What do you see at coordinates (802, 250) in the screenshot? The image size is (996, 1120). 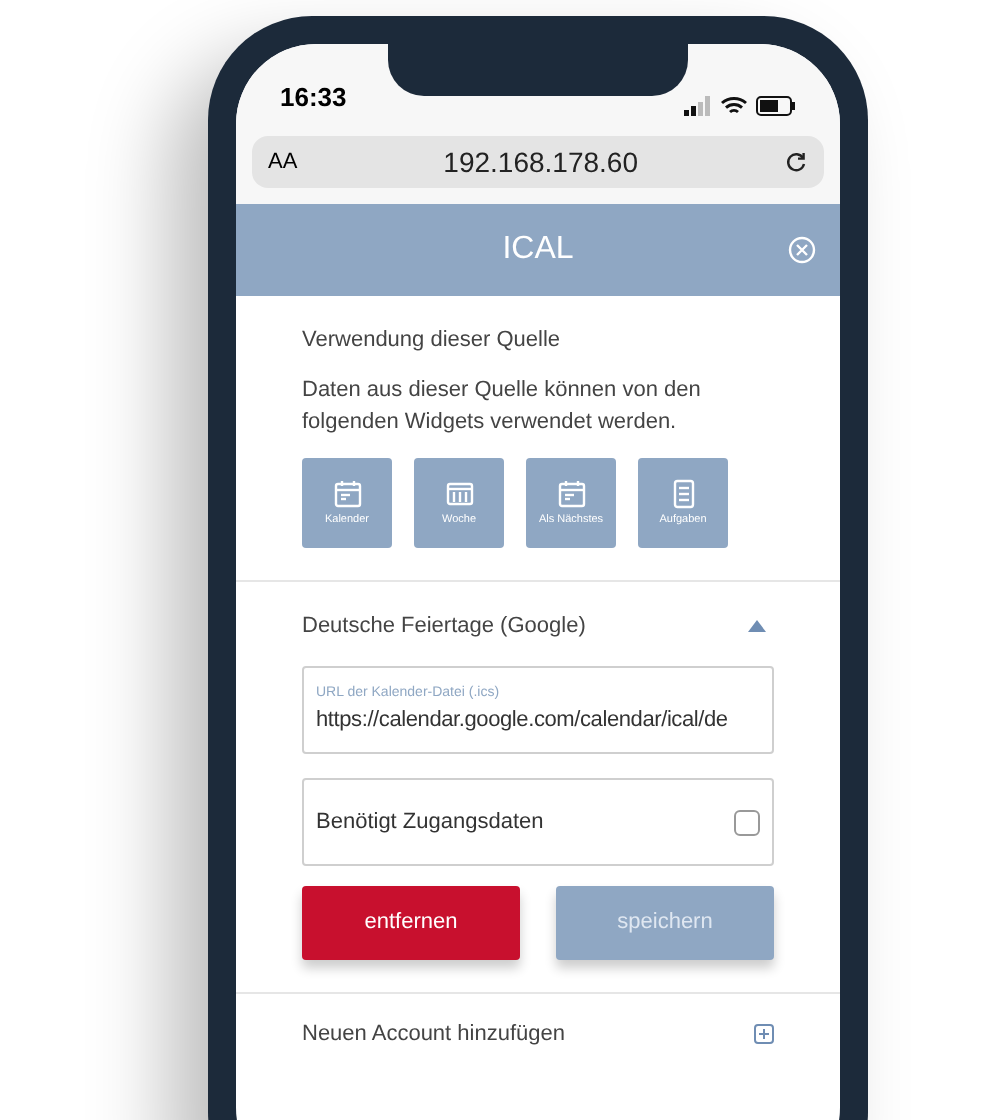 I see `close-icon` at bounding box center [802, 250].